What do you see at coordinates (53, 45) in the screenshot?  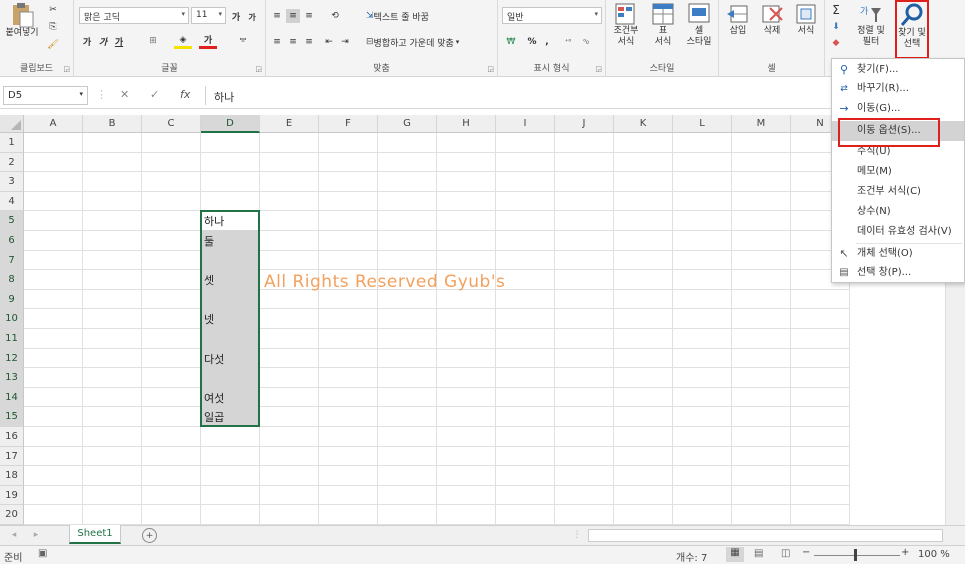 I see `format-painter-icon: 🖌` at bounding box center [53, 45].